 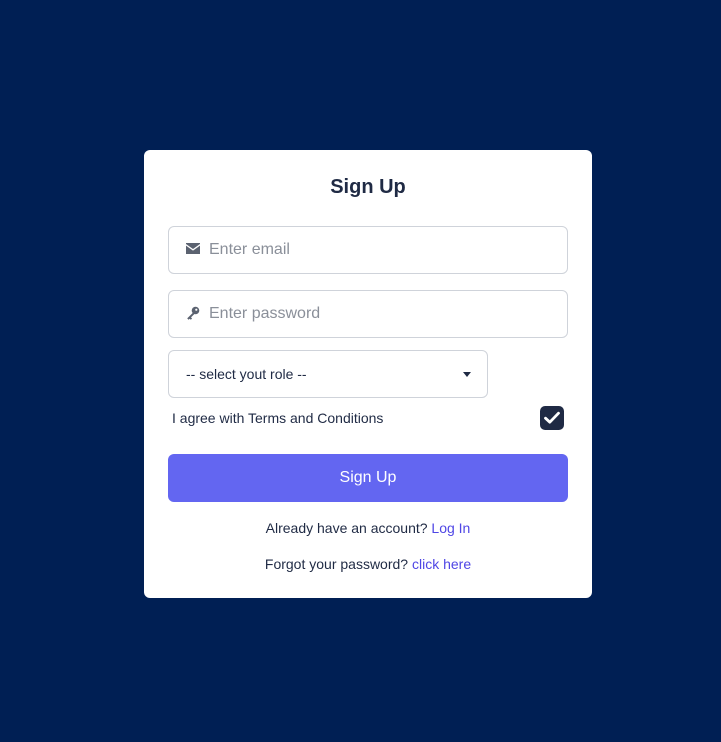 I want to click on forgot-prompt-line: Forgot your password? click here, so click(x=368, y=564).